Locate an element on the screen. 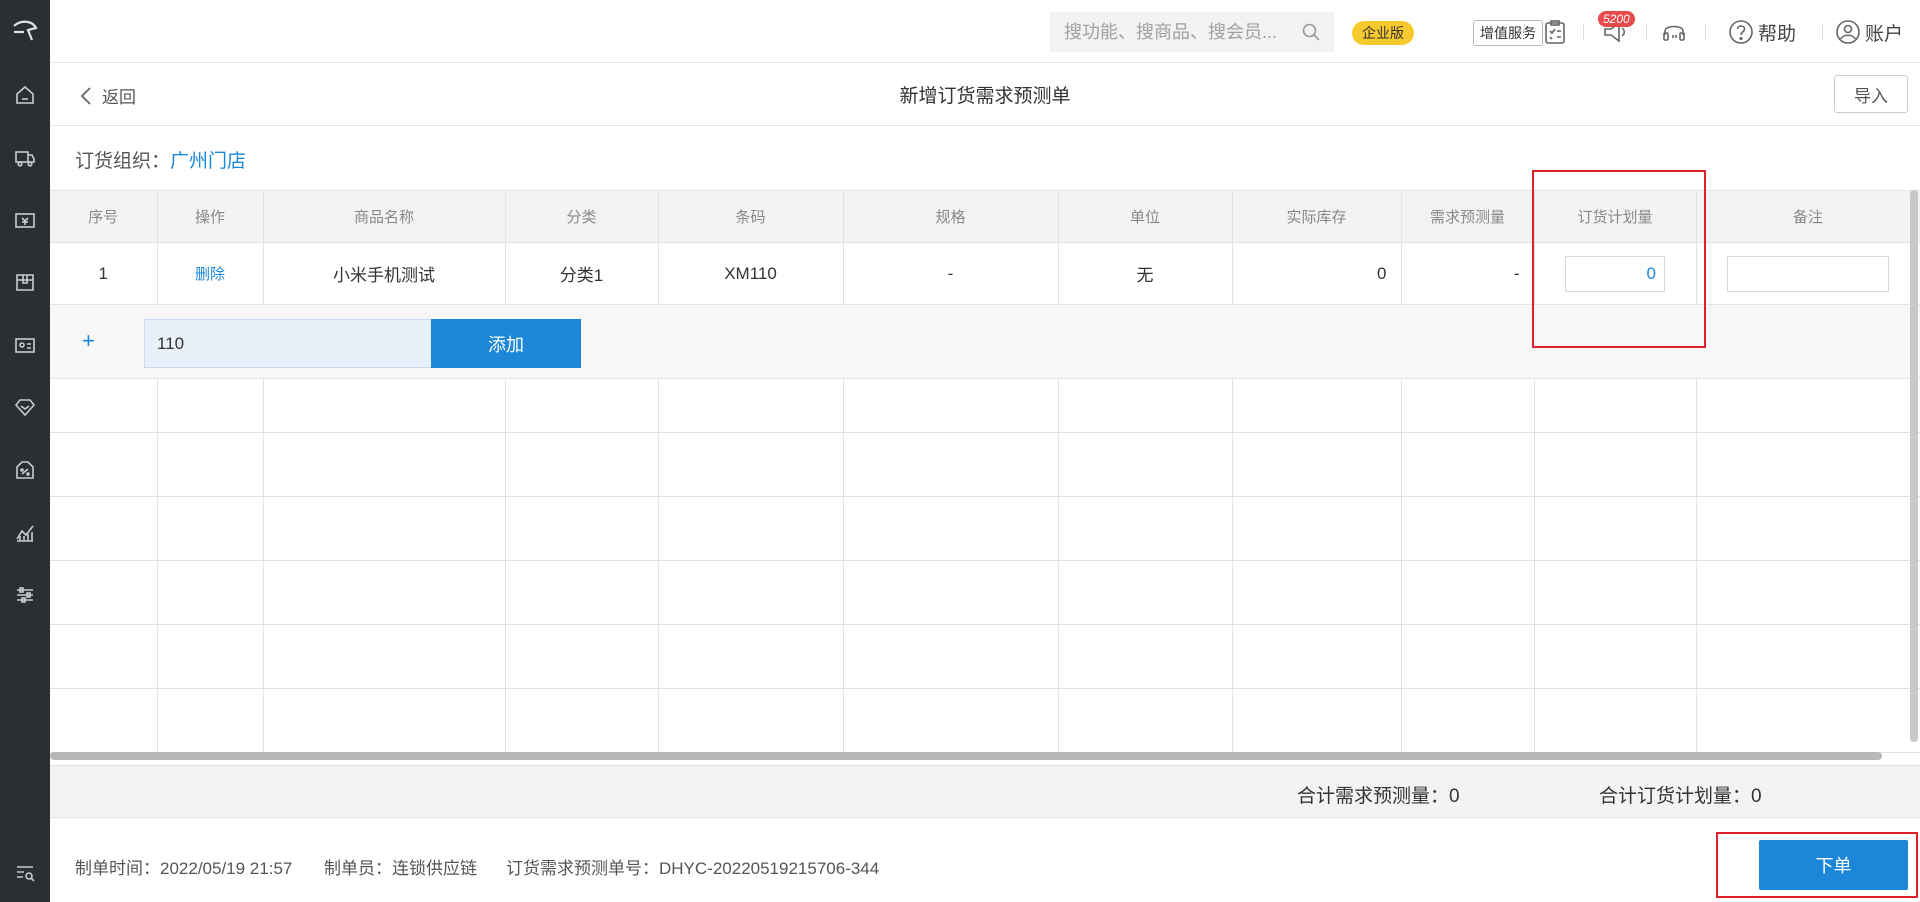 Image resolution: width=1920 pixels, height=902 pixels. submit-order-button: 下单 is located at coordinates (1833, 865).